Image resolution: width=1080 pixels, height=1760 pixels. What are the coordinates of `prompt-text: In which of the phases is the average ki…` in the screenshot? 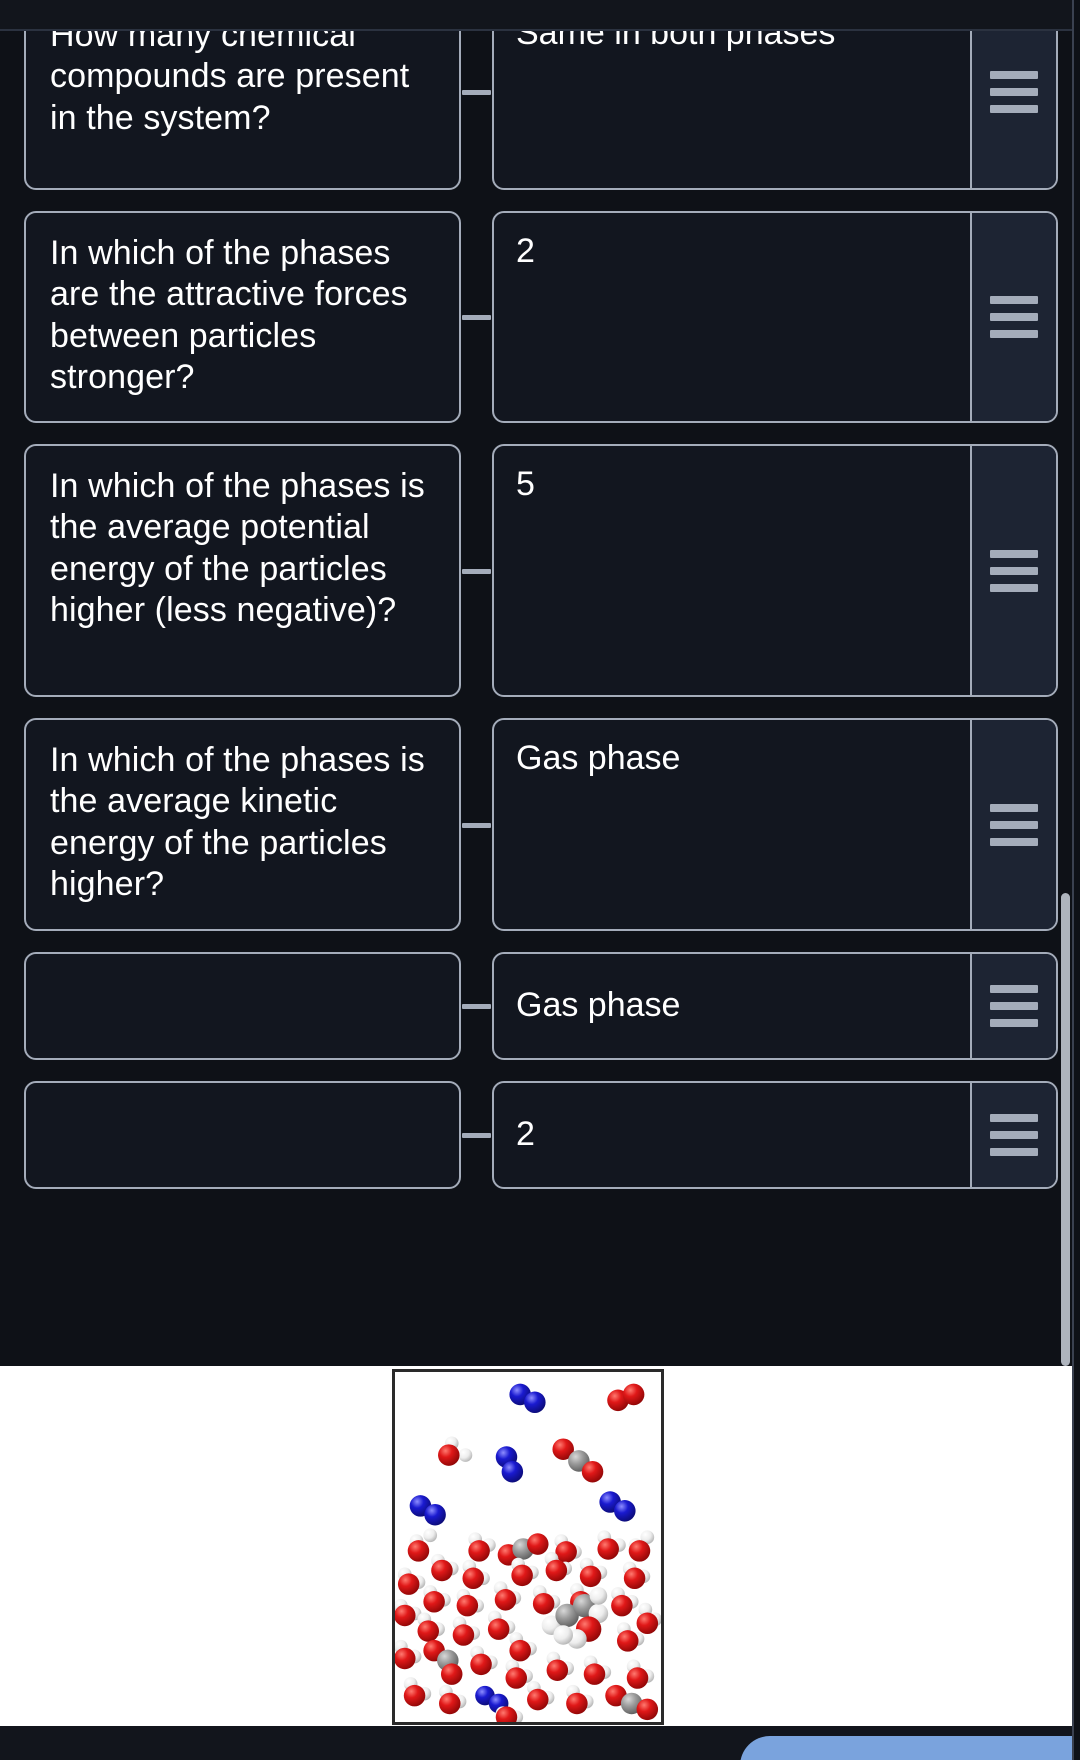 It's located at (237, 822).